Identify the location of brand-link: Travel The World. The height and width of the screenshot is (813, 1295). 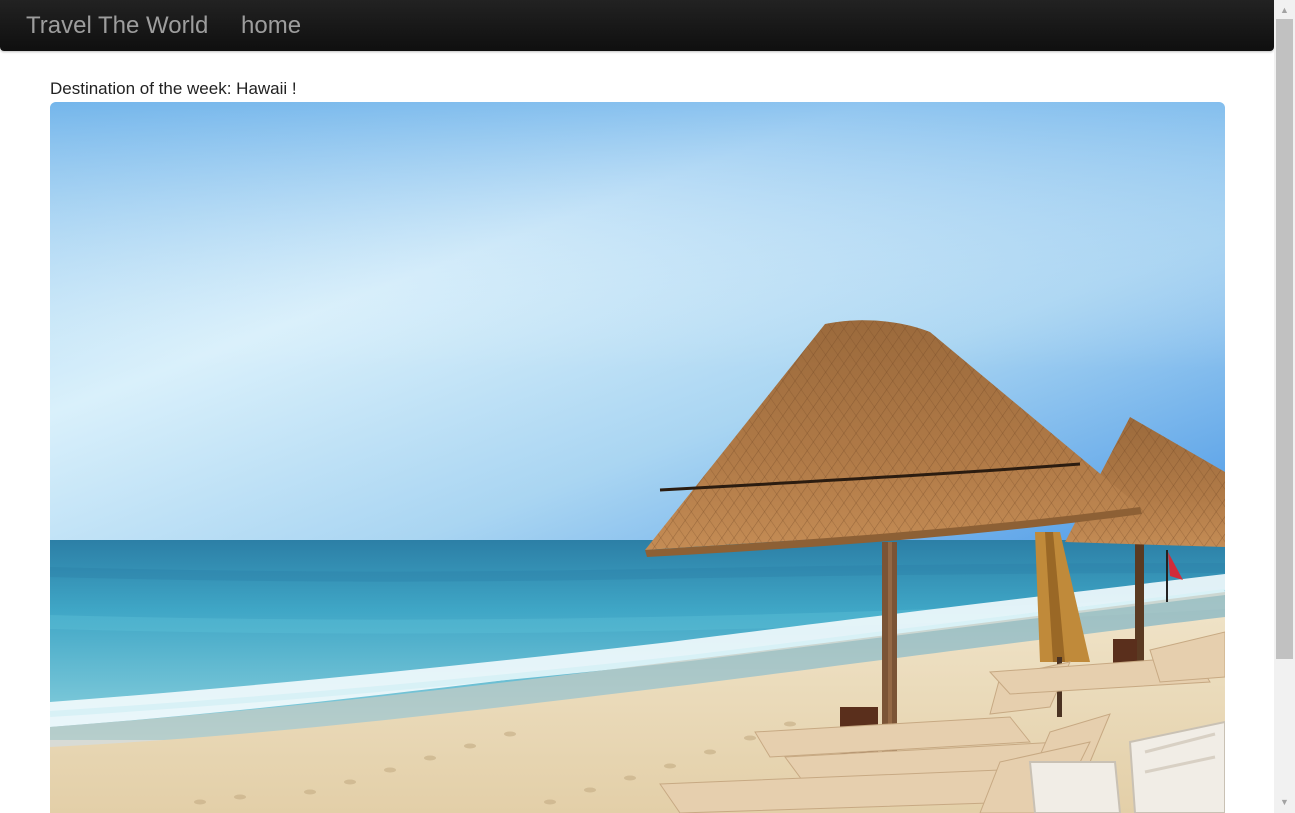
(117, 26).